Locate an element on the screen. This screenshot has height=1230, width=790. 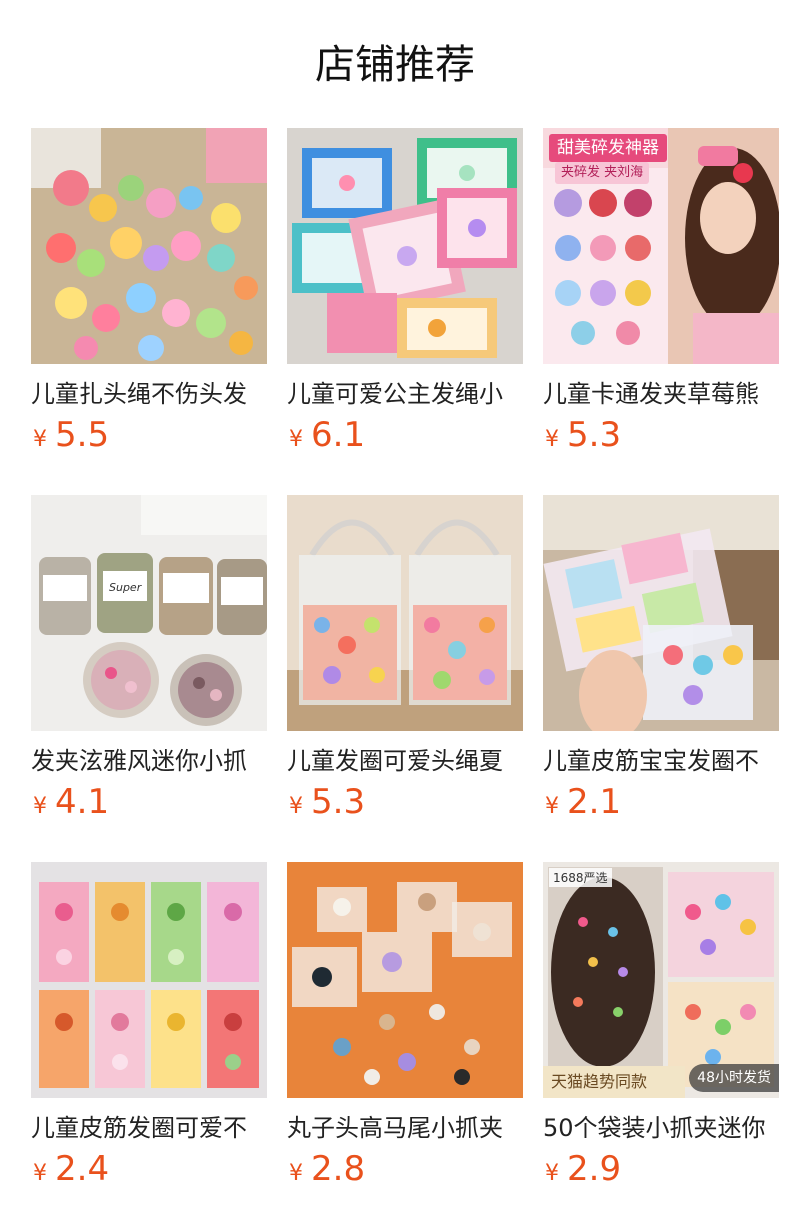
shipping-badge: 48小时发货 is located at coordinates (734, 1078).